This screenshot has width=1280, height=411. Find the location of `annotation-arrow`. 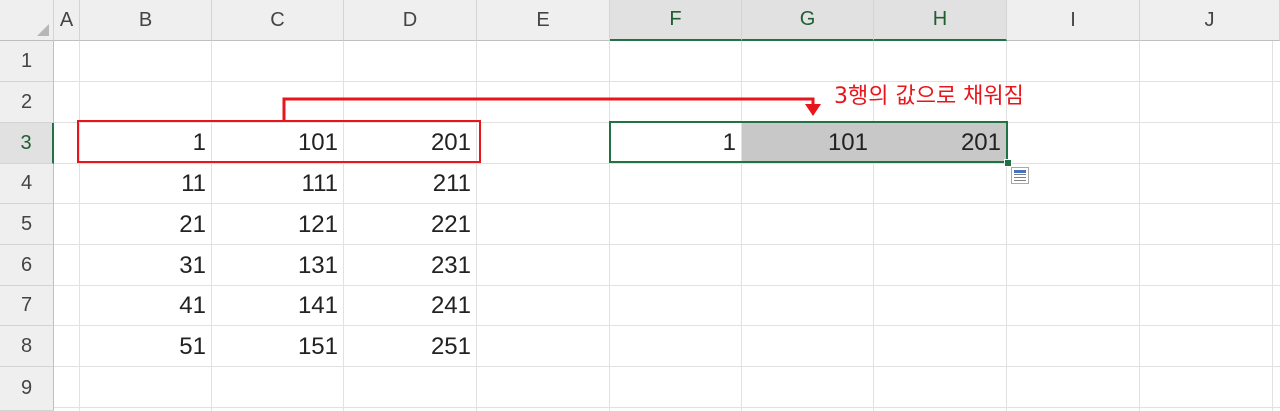

annotation-arrow is located at coordinates (551, 108).